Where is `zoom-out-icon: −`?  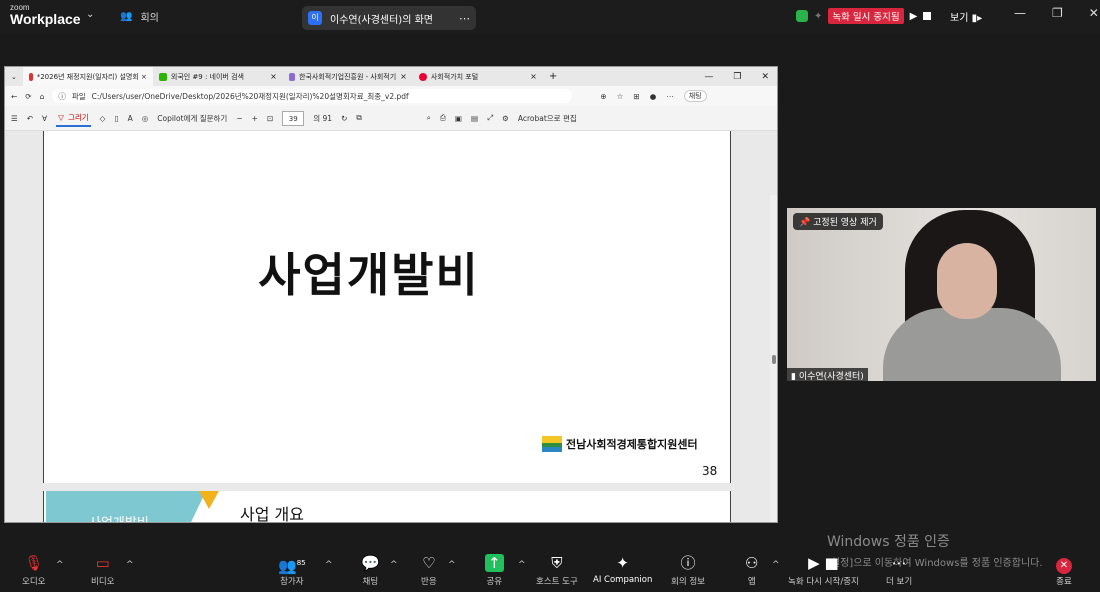 zoom-out-icon: − is located at coordinates (239, 118).